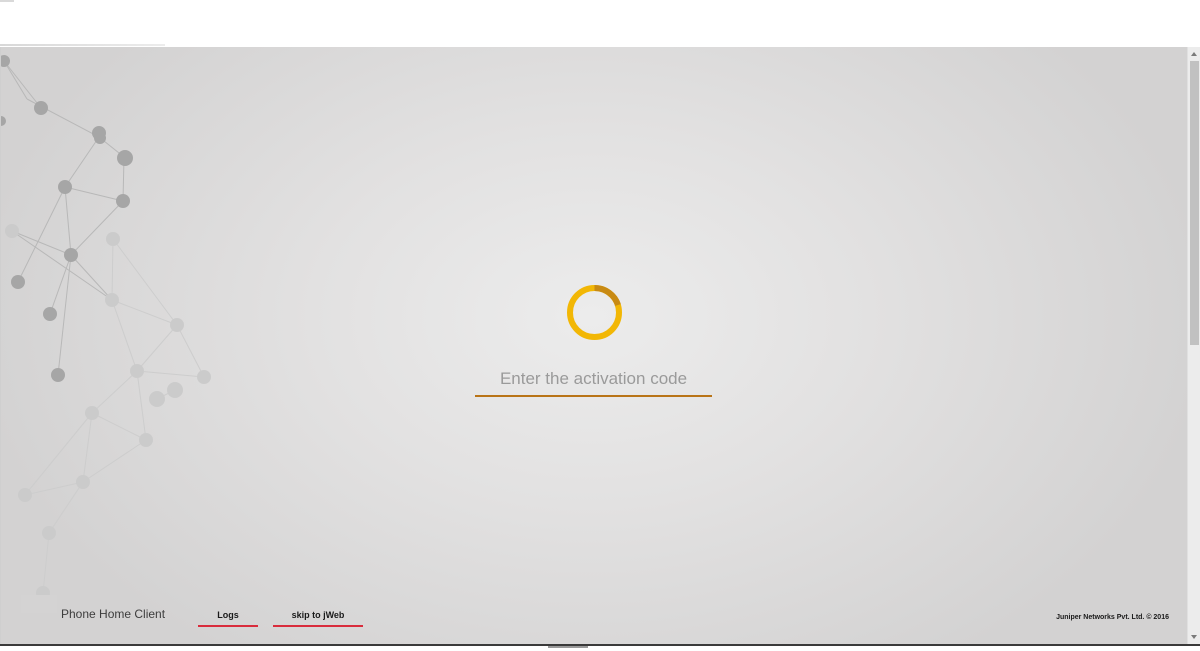  Describe the element at coordinates (82, 45) in the screenshot. I see `top-strip-hairline` at that location.